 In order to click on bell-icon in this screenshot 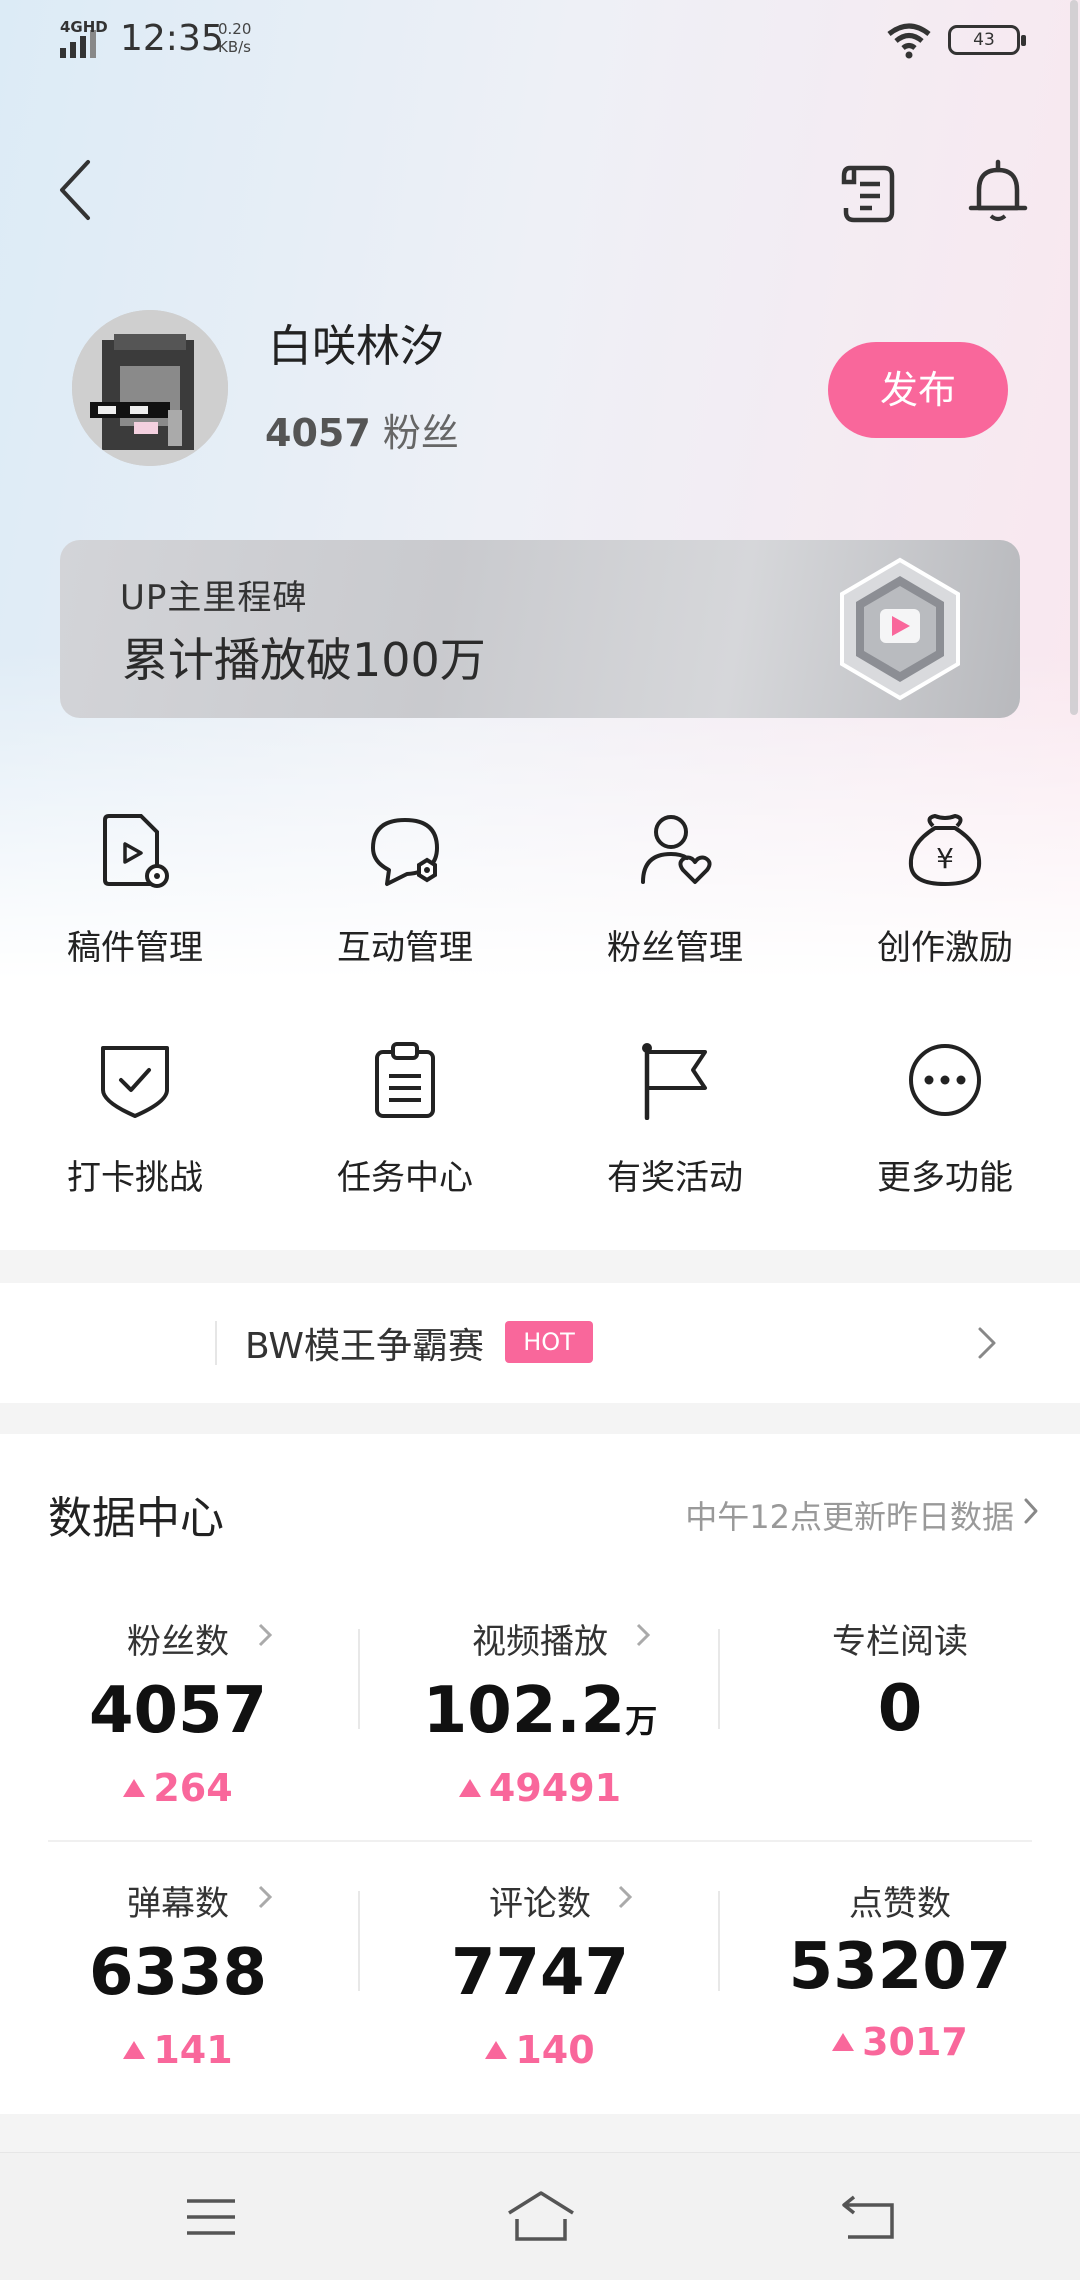, I will do `click(998, 192)`.